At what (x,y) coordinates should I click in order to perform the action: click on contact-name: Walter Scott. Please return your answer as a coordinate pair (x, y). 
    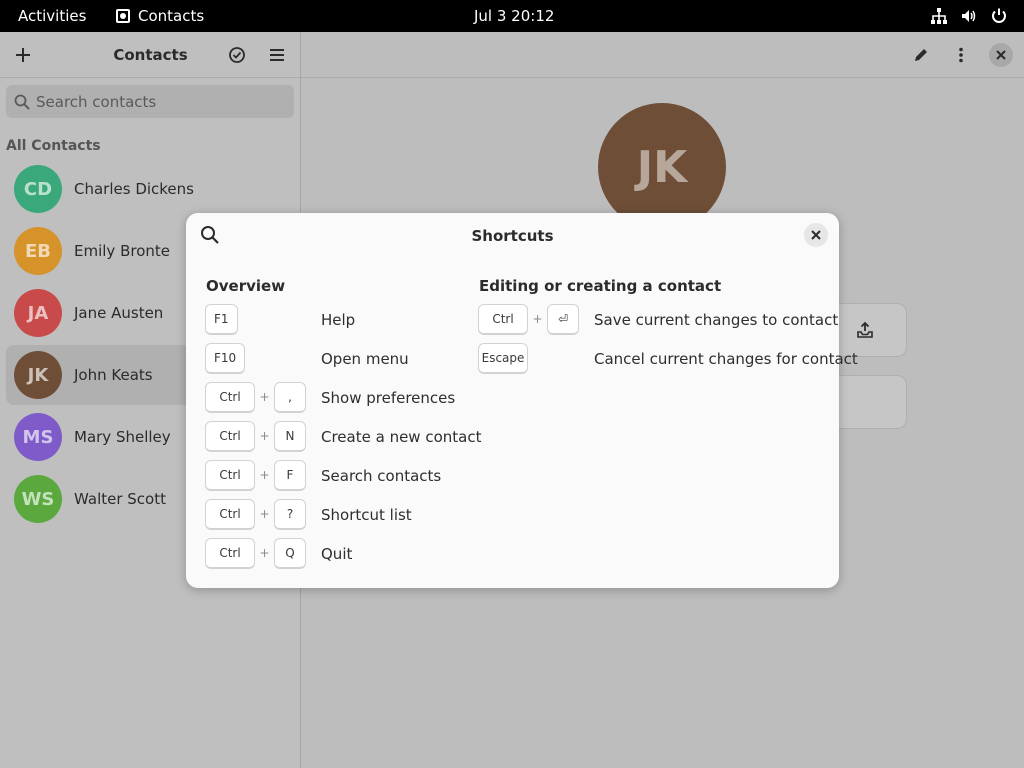
    Looking at the image, I should click on (120, 499).